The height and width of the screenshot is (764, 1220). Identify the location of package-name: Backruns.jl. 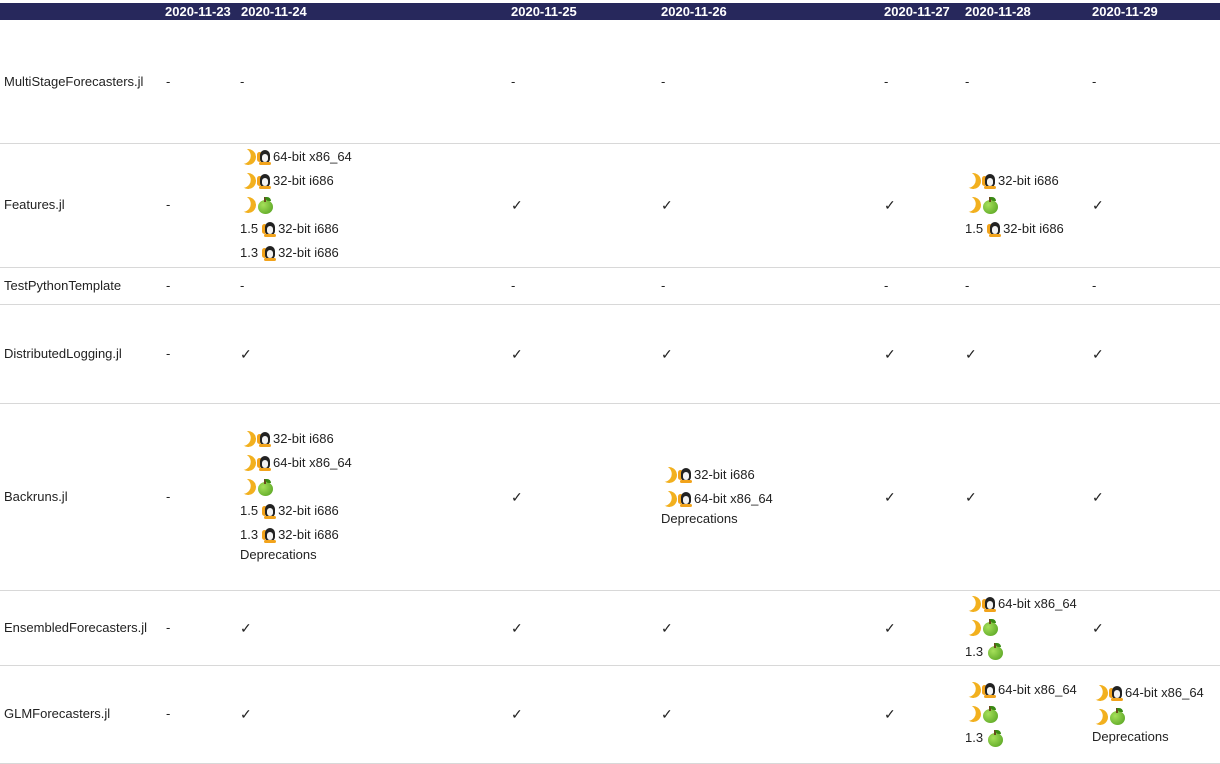
(36, 496).